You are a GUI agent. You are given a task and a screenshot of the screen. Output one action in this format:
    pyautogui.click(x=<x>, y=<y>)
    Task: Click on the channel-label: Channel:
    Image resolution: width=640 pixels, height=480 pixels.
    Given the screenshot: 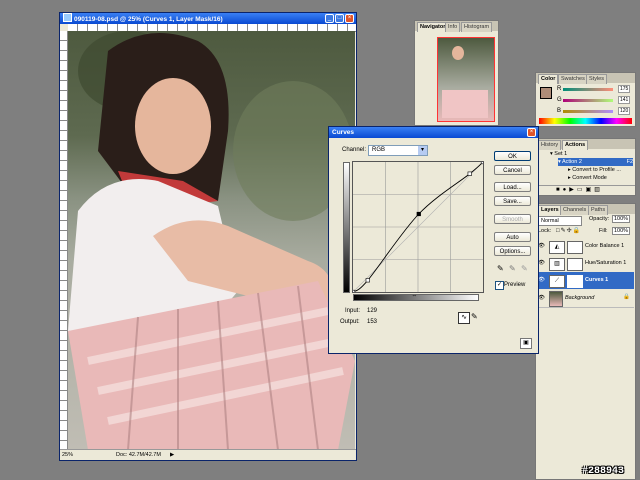 What is the action you would take?
    pyautogui.click(x=354, y=150)
    